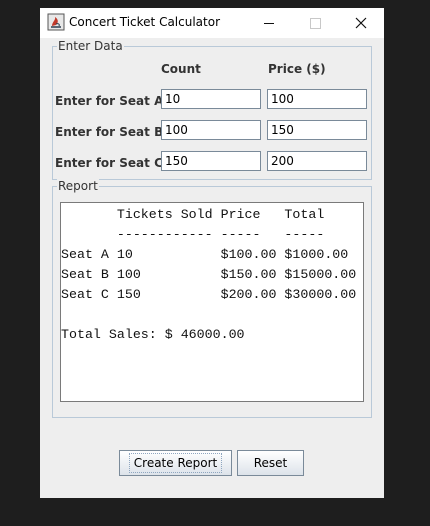 This screenshot has height=526, width=430. I want to click on create-report-button: Create Report, so click(175, 463).